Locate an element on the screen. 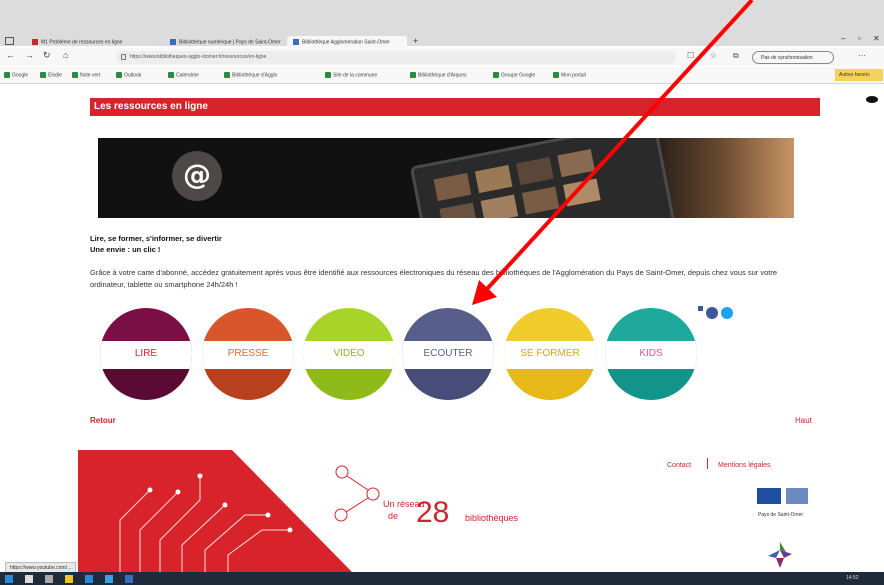 The image size is (884, 585). category-label: VIDEO is located at coordinates (349, 353).